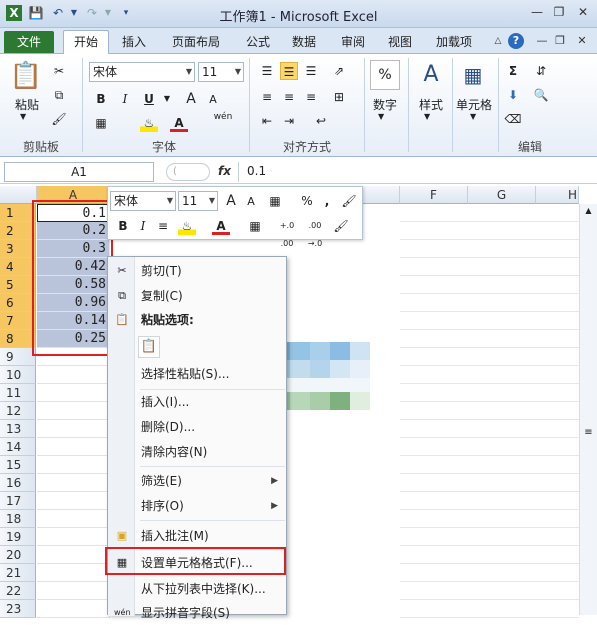  What do you see at coordinates (431, 104) in the screenshot?
I see `styles-button: 样式` at bounding box center [431, 104].